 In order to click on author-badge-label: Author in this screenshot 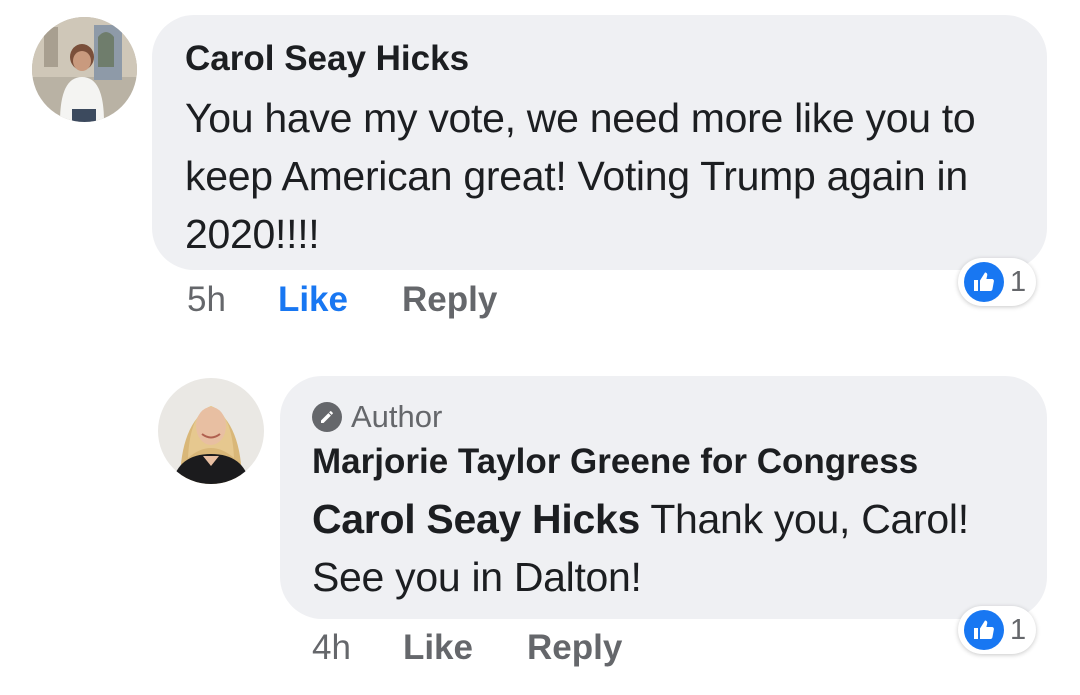, I will do `click(397, 416)`.